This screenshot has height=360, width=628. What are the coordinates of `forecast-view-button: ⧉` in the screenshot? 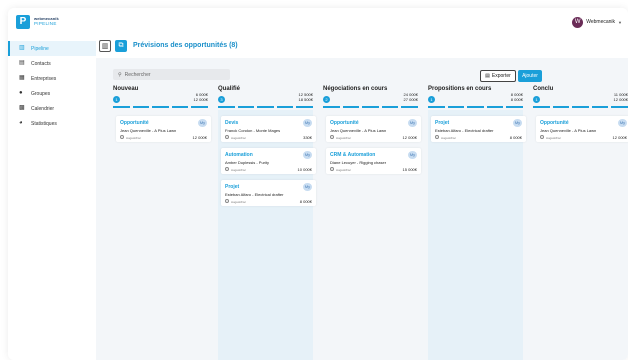 It's located at (121, 46).